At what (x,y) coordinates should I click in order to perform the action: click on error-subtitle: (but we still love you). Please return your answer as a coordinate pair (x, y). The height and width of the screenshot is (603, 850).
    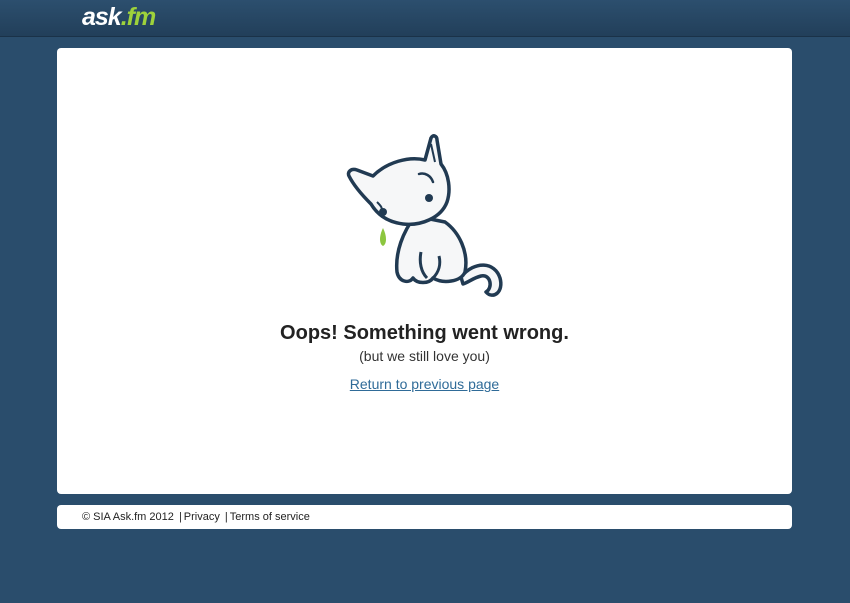
    Looking at the image, I should click on (424, 356).